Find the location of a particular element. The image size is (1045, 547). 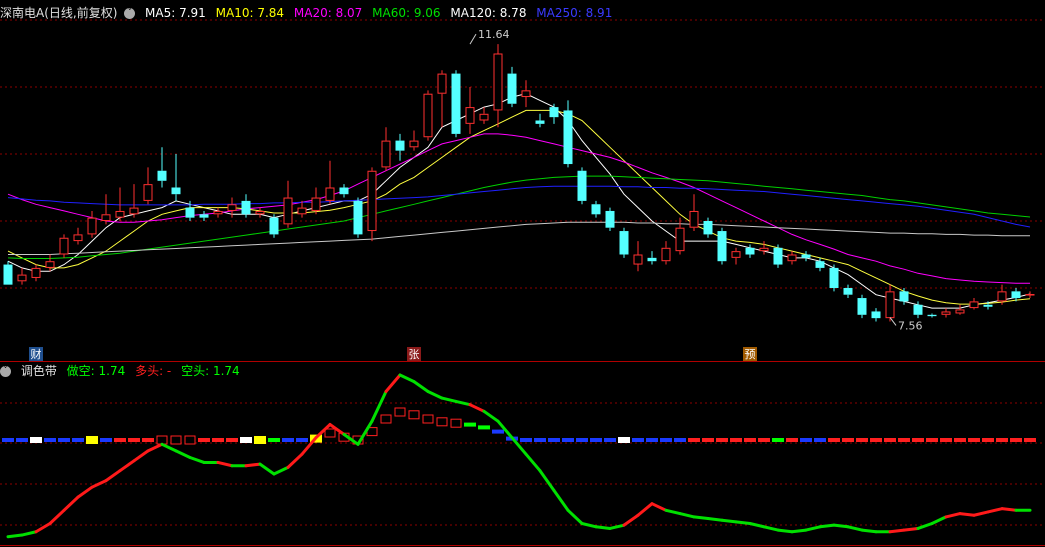

stock-title: 深南电A(日线,前复权) is located at coordinates (58, 13).